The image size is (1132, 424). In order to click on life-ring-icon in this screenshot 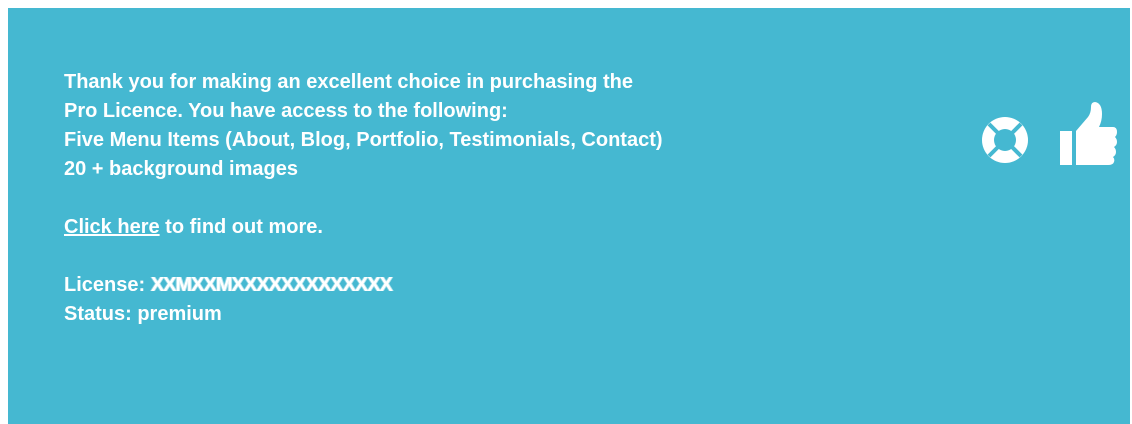, I will do `click(1005, 140)`.